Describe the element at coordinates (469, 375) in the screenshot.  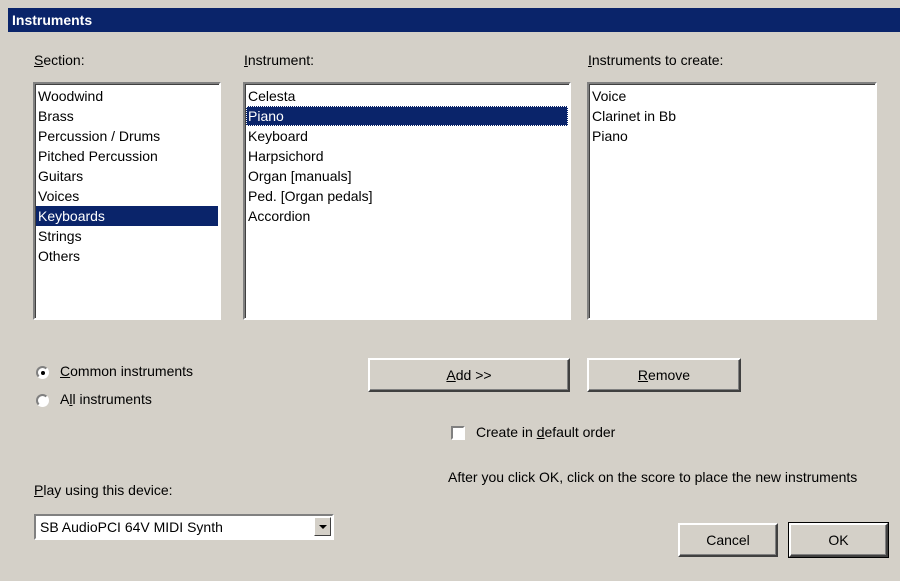
I see `add-button: Add >>` at that location.